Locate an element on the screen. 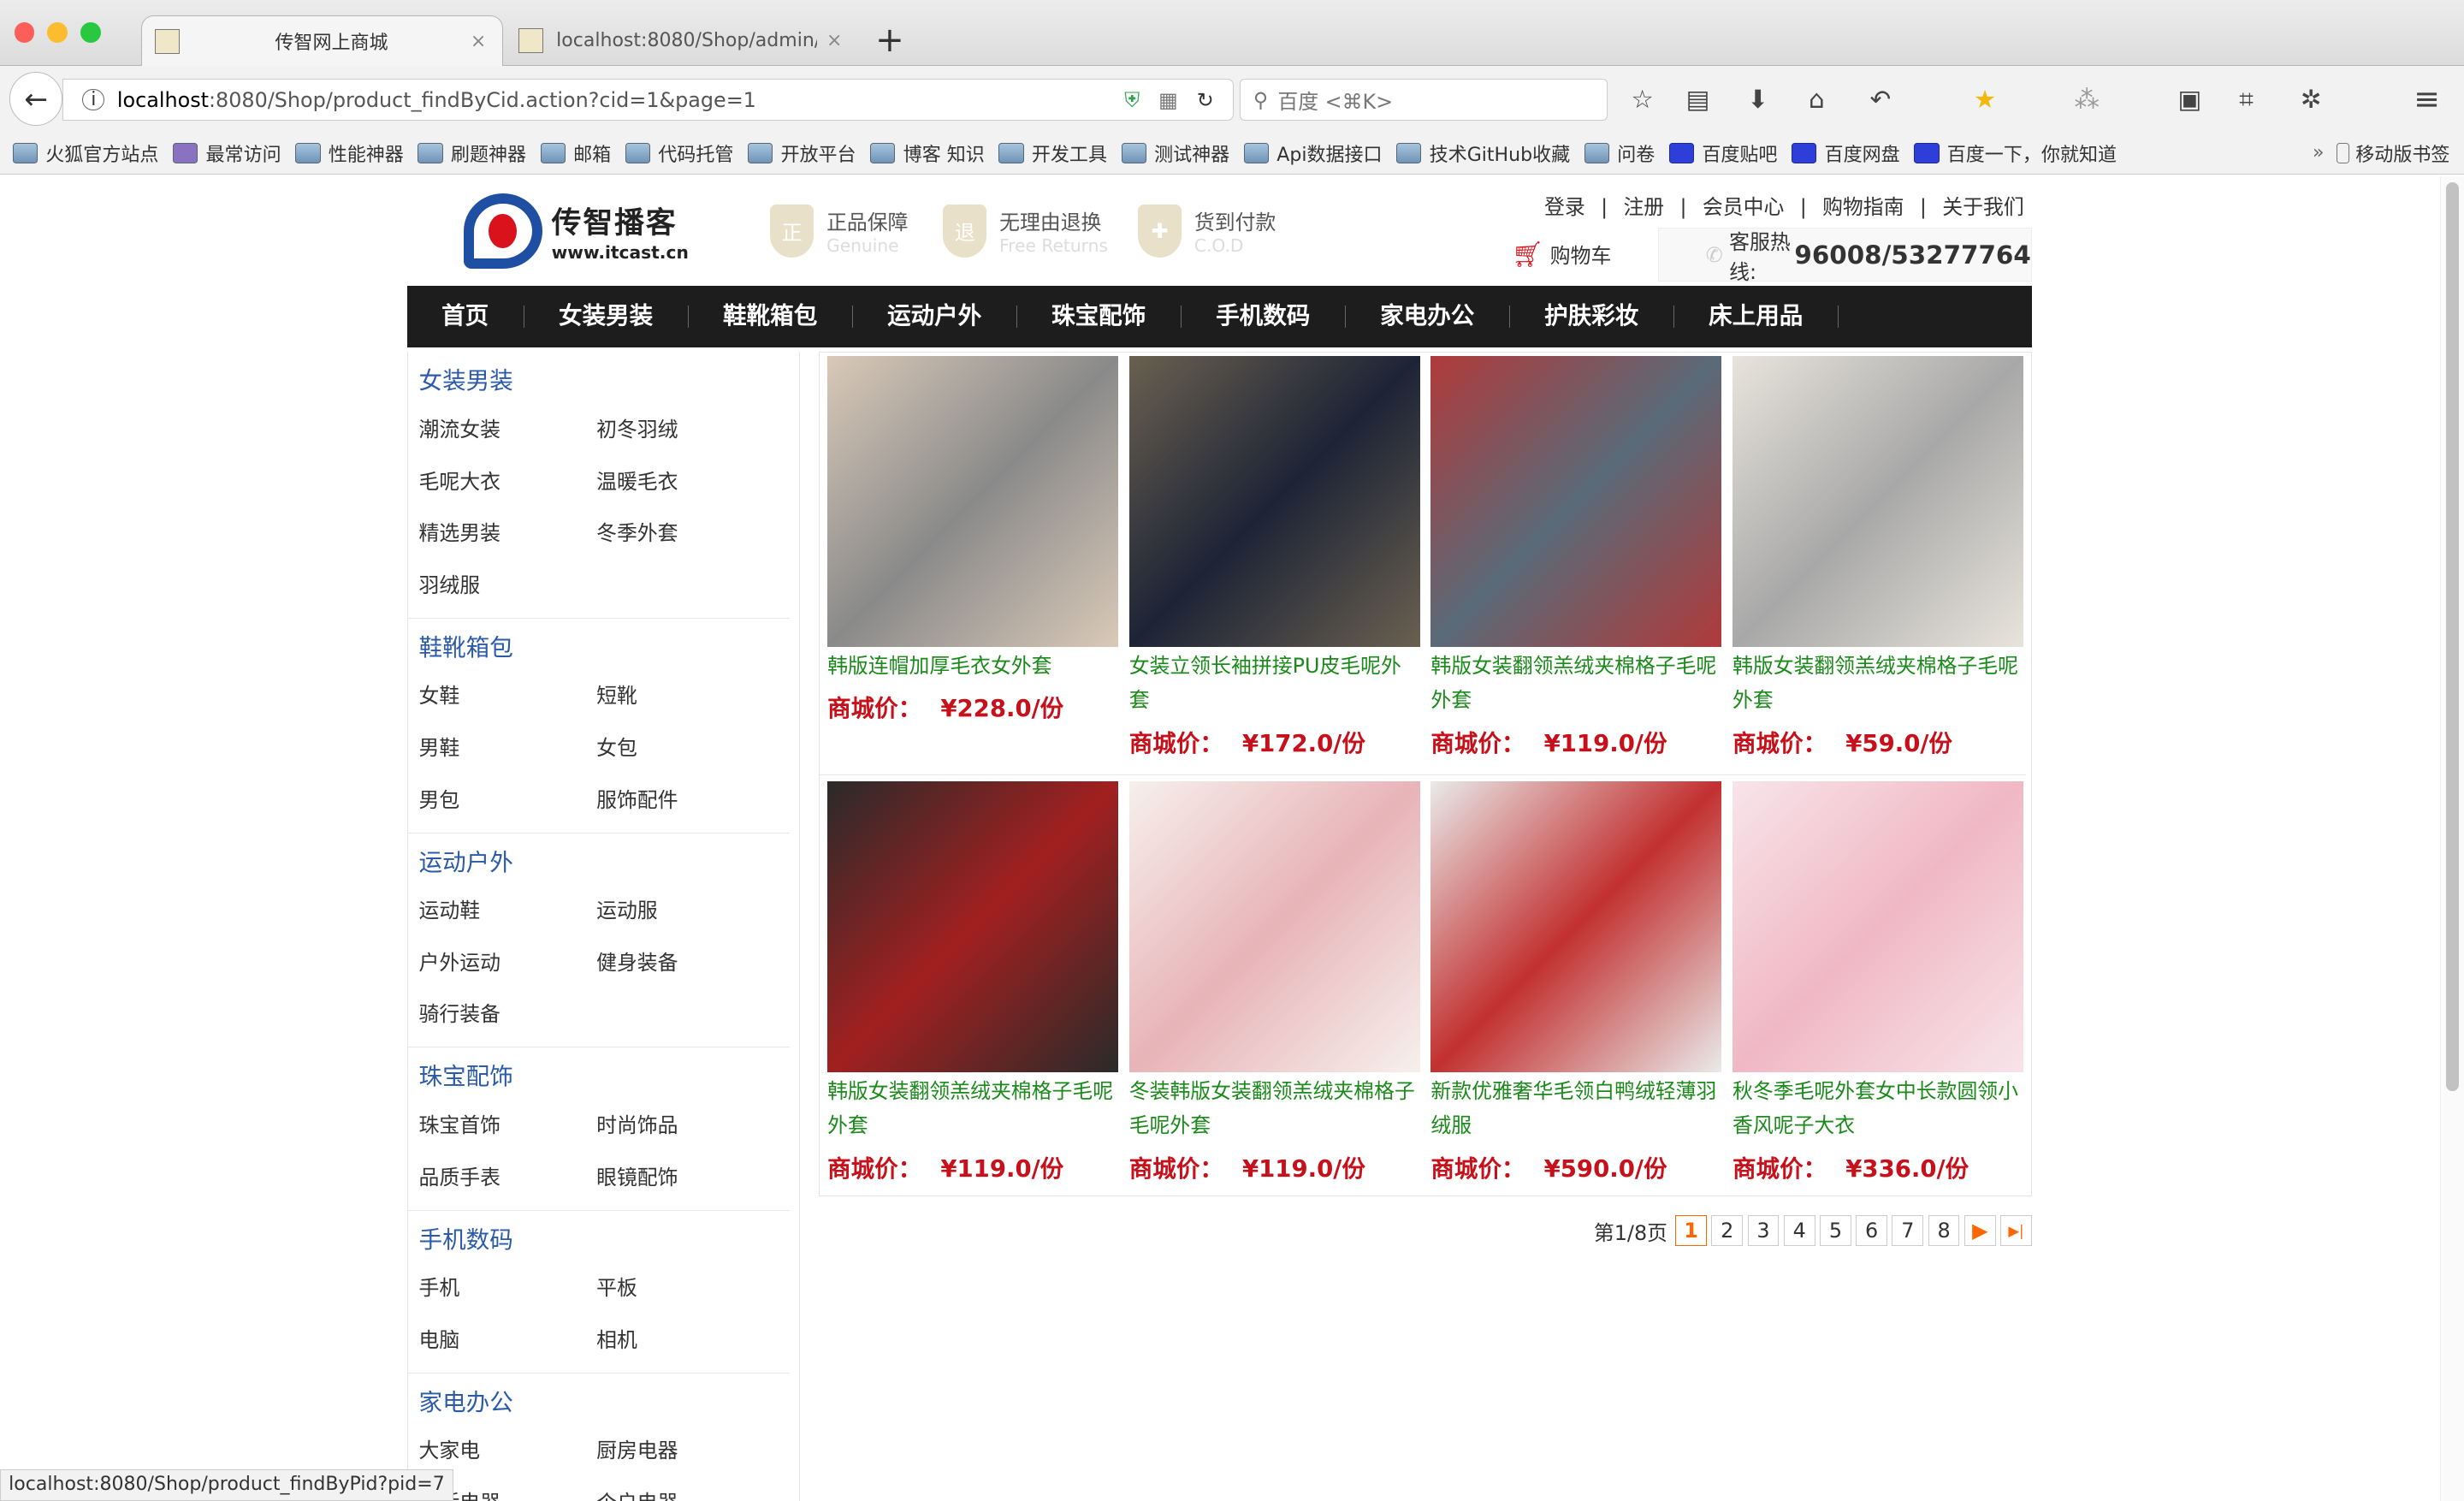  reload-icon: ↻ is located at coordinates (1205, 100).